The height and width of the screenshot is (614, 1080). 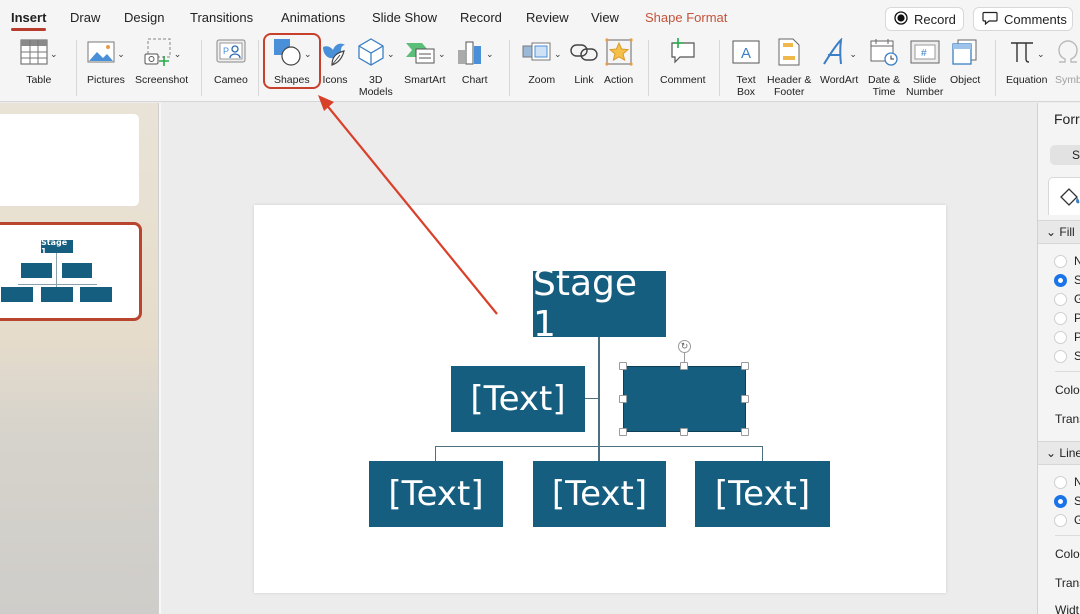 What do you see at coordinates (901, 19) in the screenshot?
I see `record-icon` at bounding box center [901, 19].